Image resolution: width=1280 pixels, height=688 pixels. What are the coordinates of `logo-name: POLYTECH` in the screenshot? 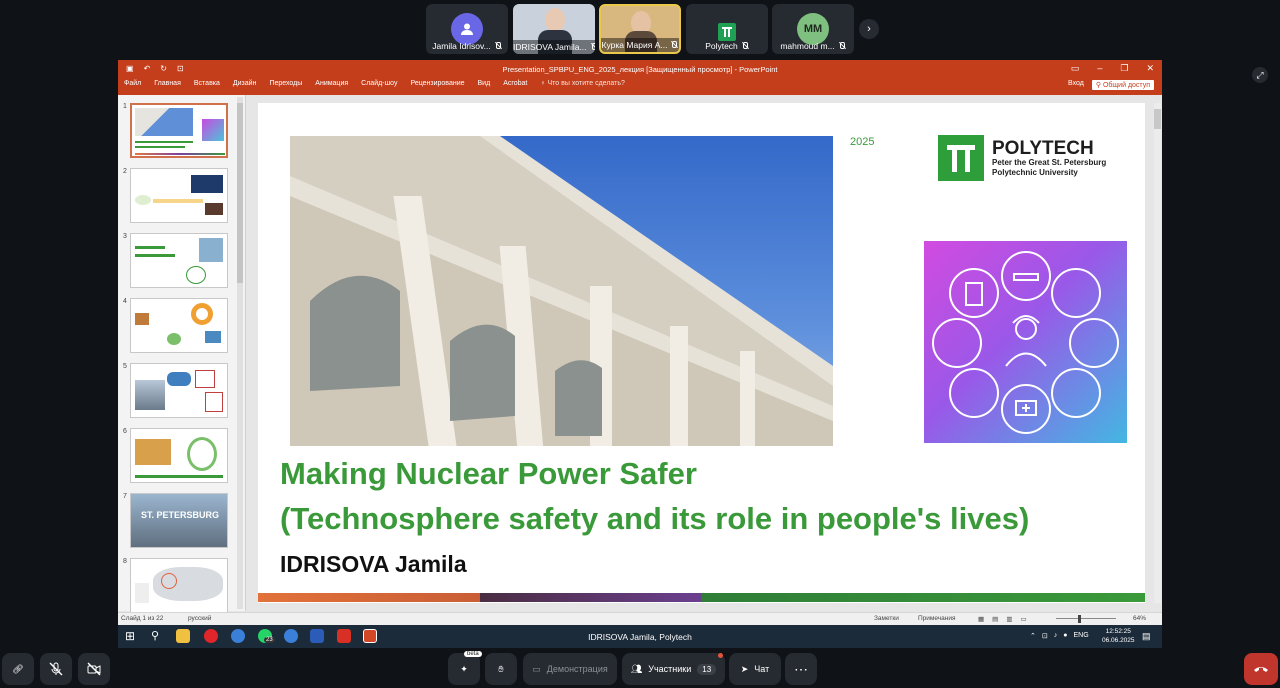 It's located at (1043, 148).